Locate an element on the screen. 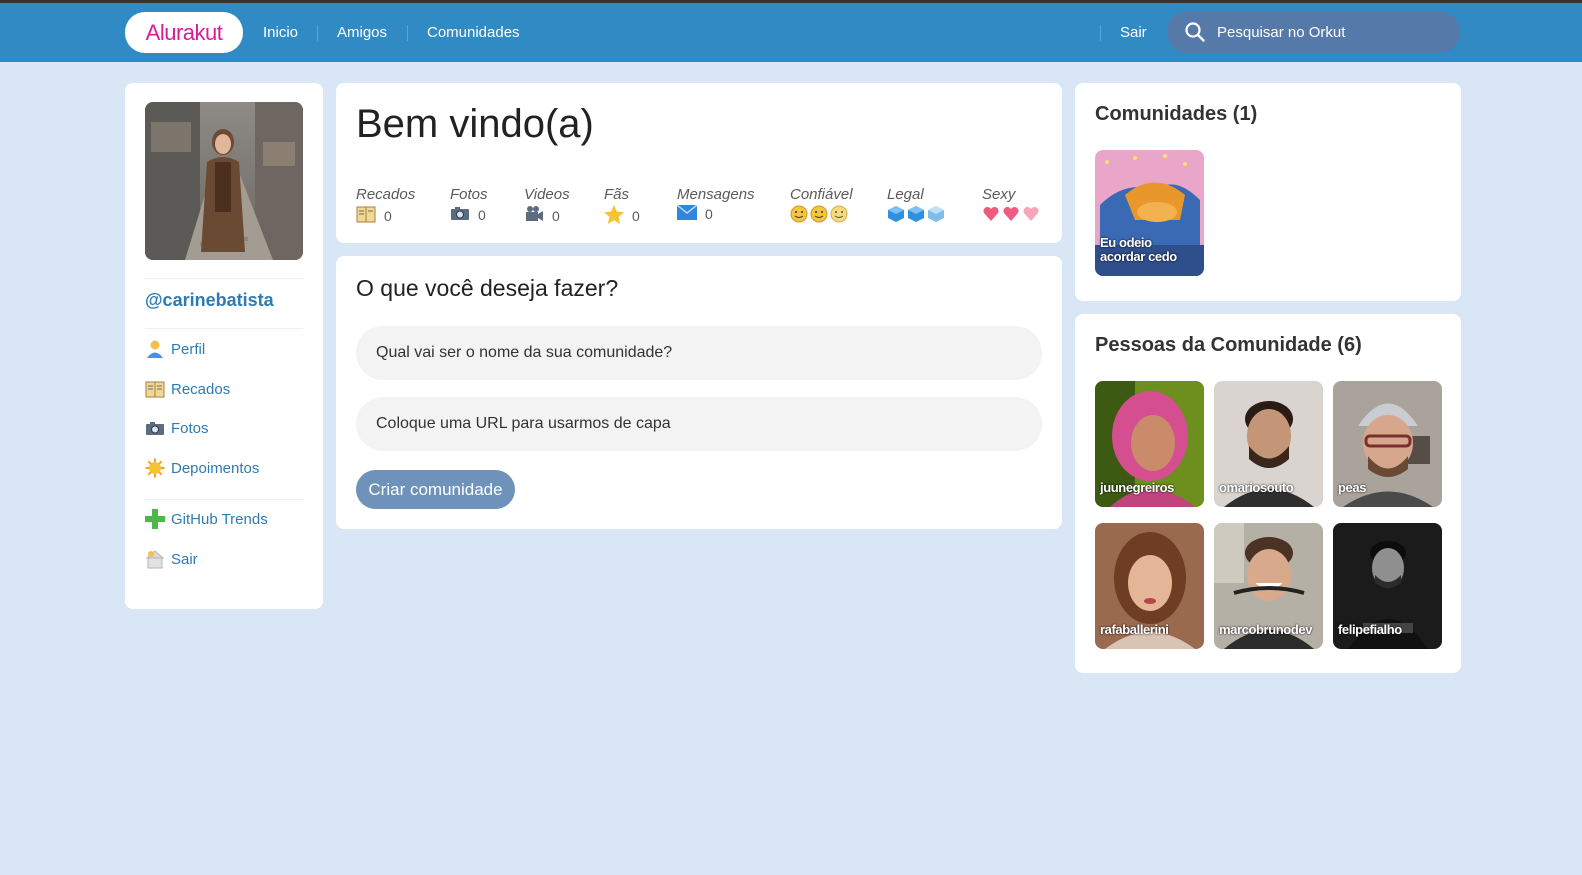  stat-label: Fãs is located at coordinates (617, 194).